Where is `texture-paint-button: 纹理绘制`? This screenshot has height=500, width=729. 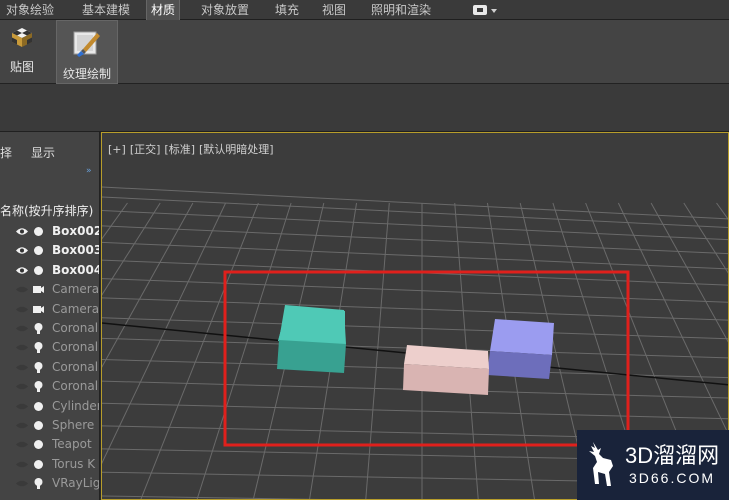
texture-paint-button: 纹理绘制 is located at coordinates (87, 52).